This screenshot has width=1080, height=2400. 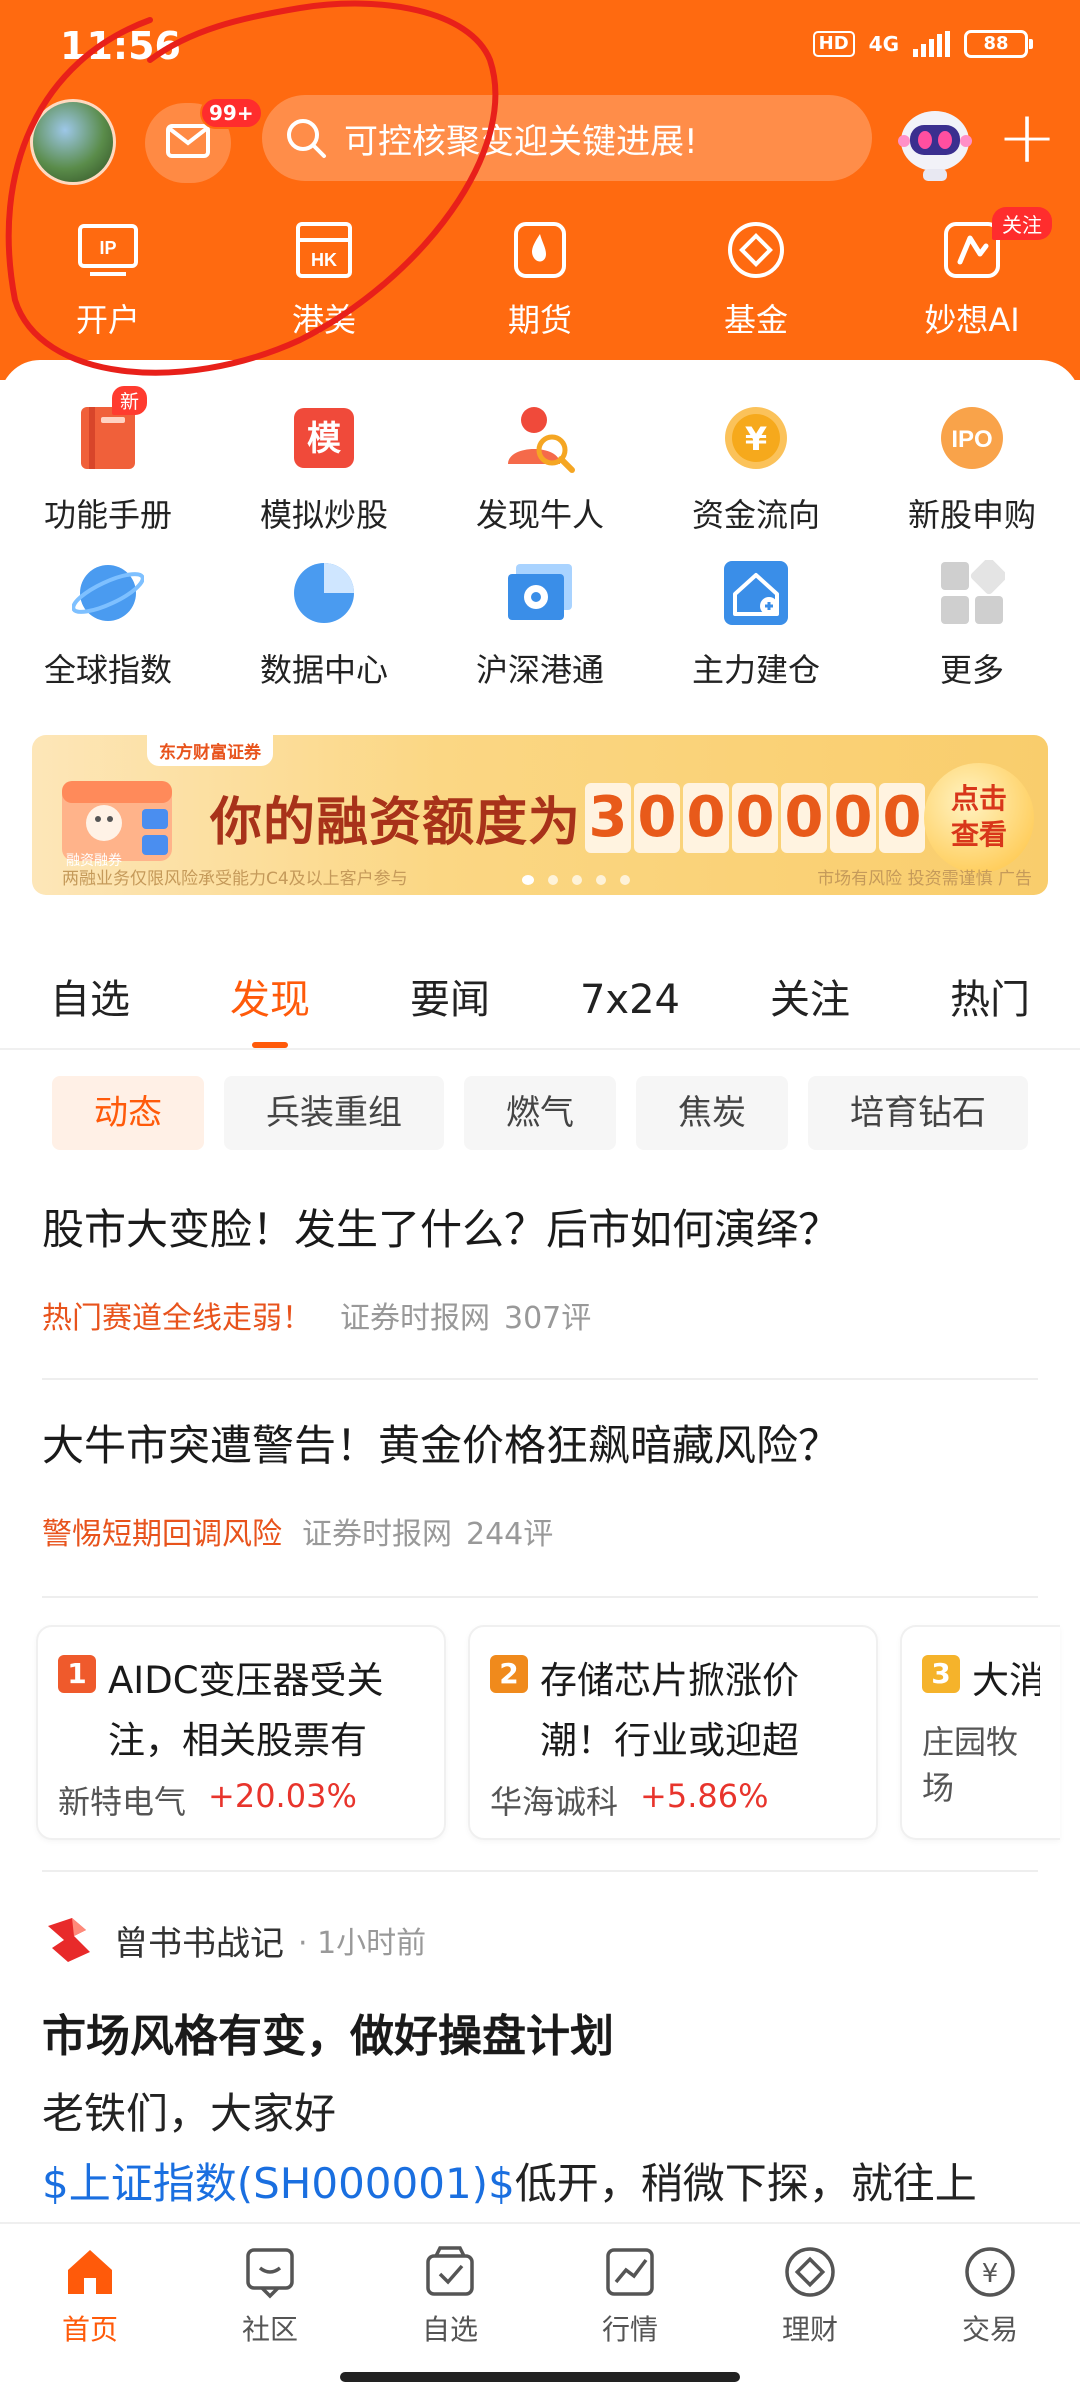 What do you see at coordinates (328, 2032) in the screenshot?
I see `post-title: 市场风格有变，做好操盘计划` at bounding box center [328, 2032].